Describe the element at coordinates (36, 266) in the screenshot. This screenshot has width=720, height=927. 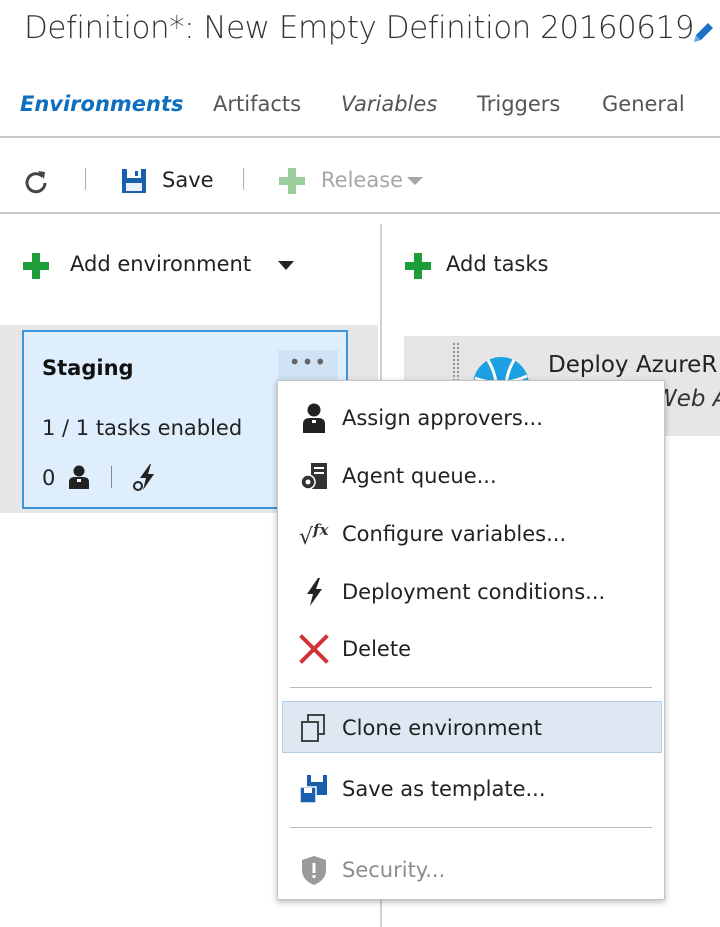
I see `add-environment-plus-icon` at that location.